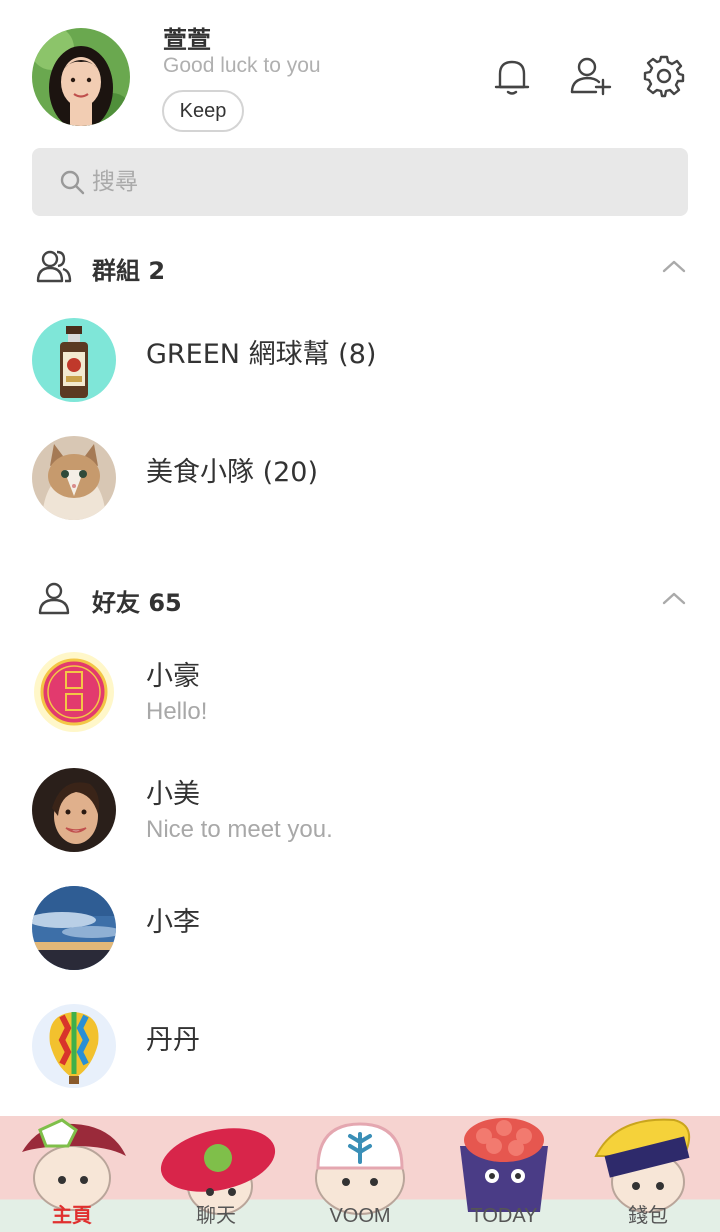 The width and height of the screenshot is (720, 1232). I want to click on friend-name: 小豪, so click(173, 676).